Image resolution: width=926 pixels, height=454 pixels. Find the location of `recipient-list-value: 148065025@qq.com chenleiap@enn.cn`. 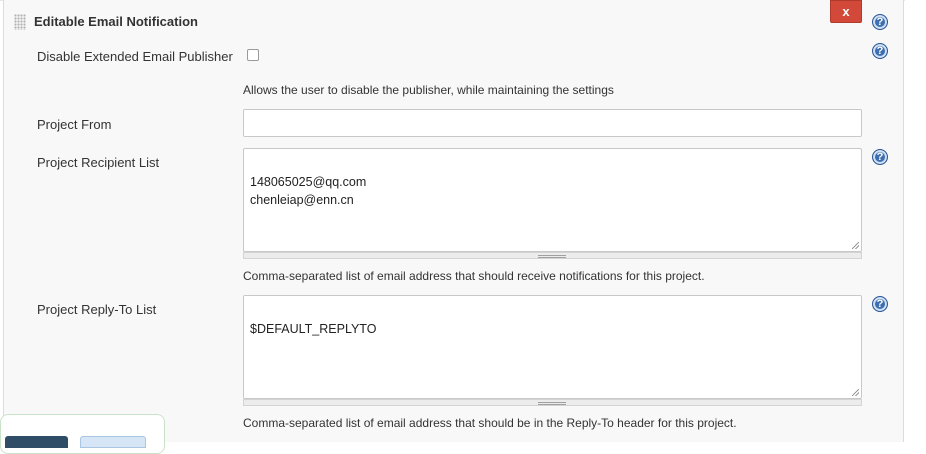

recipient-list-value: 148065025@qq.com chenleiap@enn.cn is located at coordinates (308, 191).